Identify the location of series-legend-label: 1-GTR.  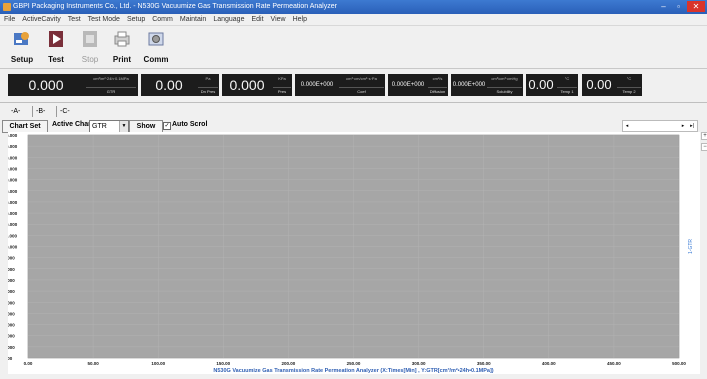
(691, 246).